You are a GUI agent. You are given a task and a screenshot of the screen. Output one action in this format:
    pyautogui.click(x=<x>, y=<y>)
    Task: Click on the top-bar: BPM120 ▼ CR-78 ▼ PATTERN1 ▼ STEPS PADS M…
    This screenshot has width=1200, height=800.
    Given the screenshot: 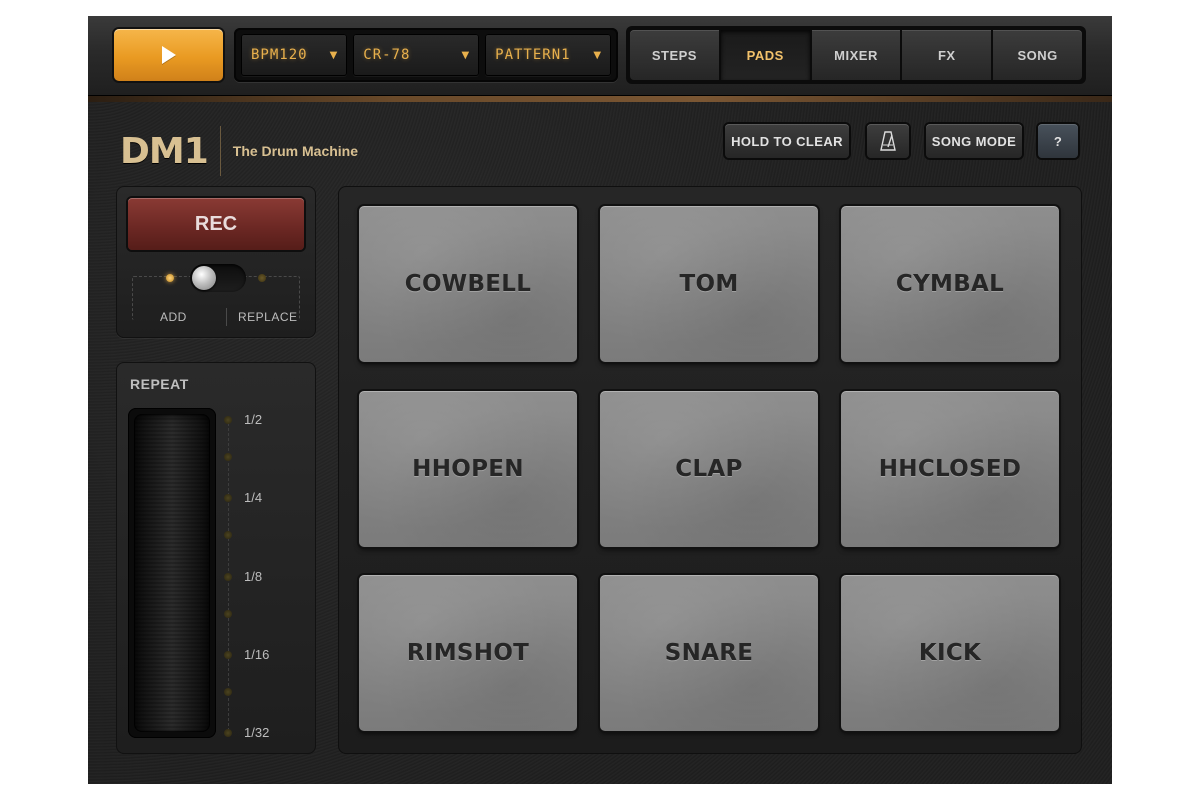 What is the action you would take?
    pyautogui.click(x=600, y=56)
    